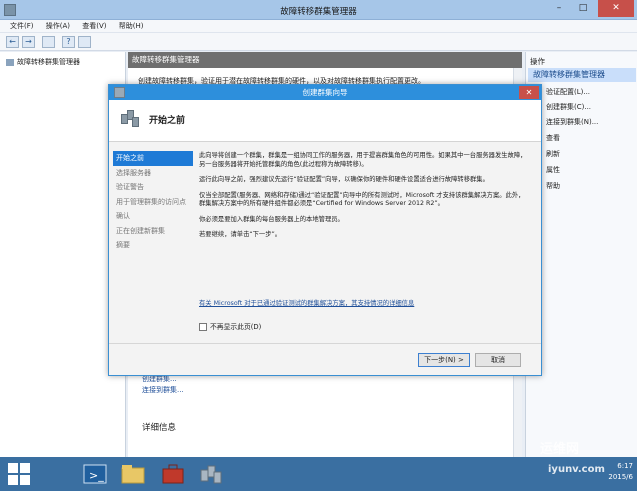 The width and height of the screenshot is (637, 491). I want to click on properties-icon, so click(84, 42).